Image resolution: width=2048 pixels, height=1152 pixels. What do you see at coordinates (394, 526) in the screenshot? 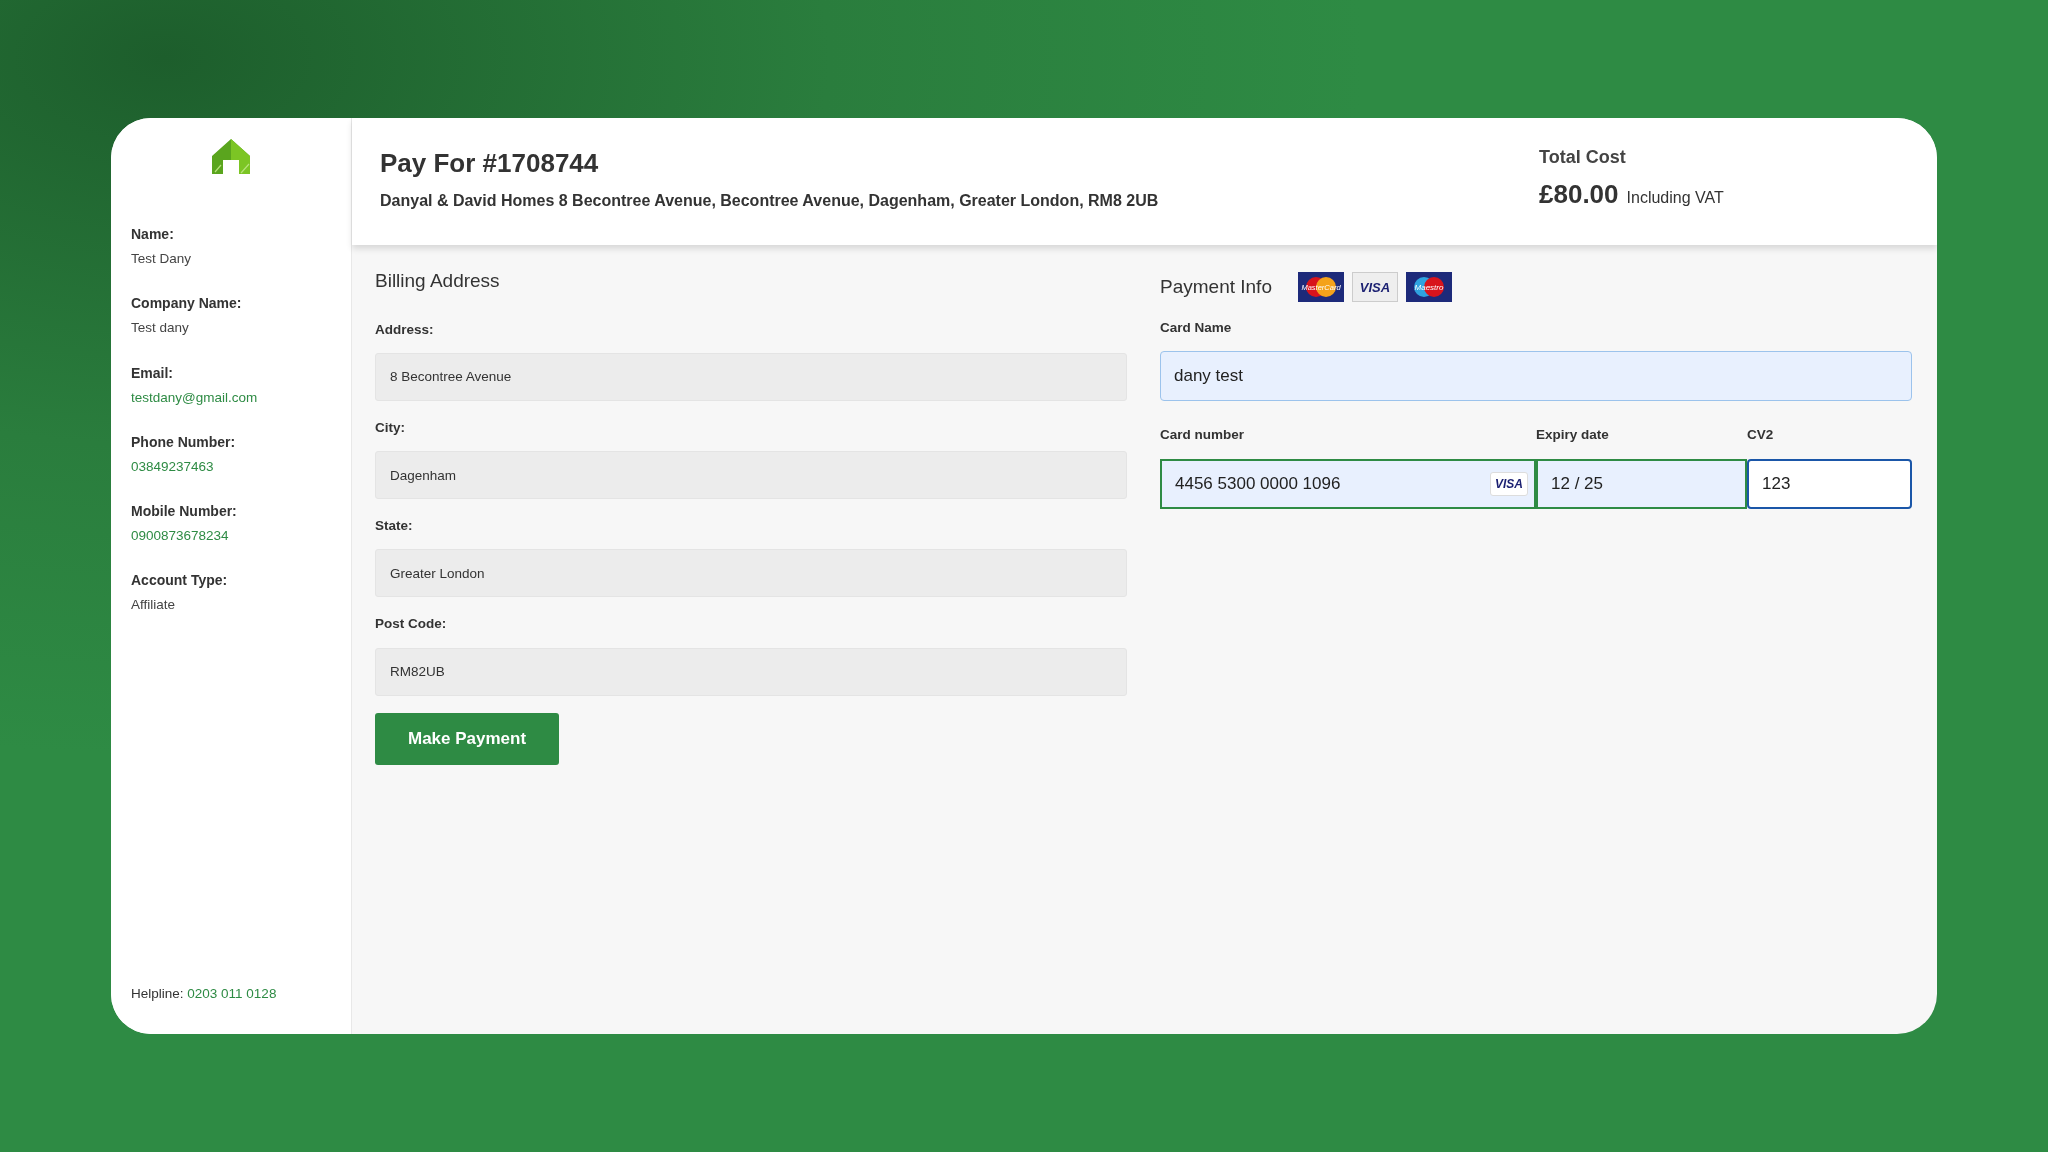
I see `field-label: State:` at bounding box center [394, 526].